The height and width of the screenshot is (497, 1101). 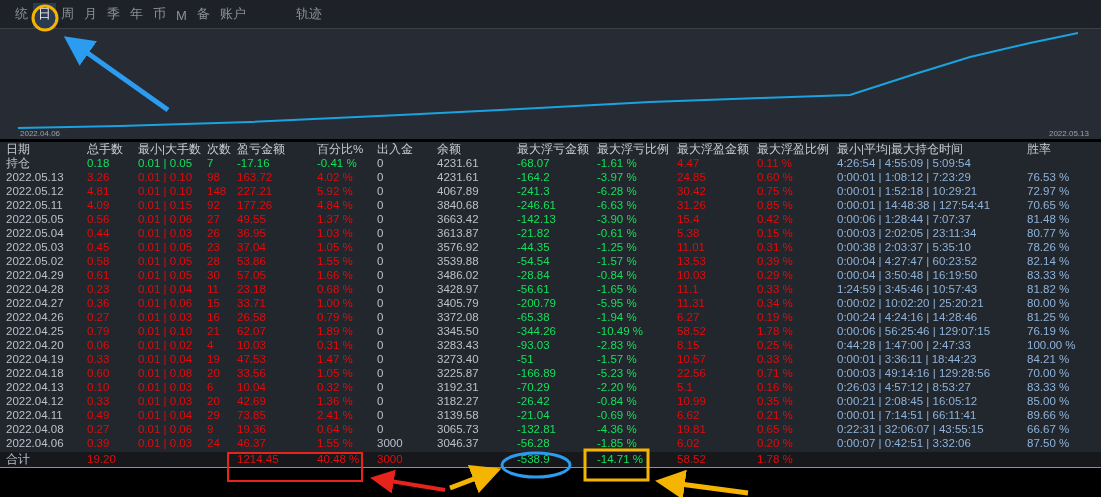 I want to click on table-cell-text: 83.33 %, so click(x=1049, y=275).